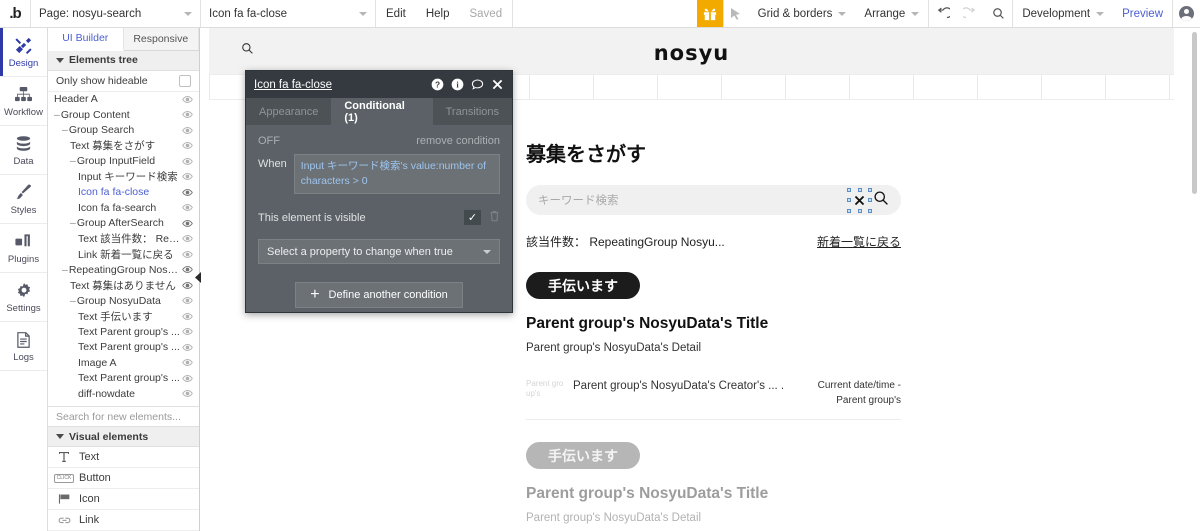 Image resolution: width=1200 pixels, height=531 pixels. What do you see at coordinates (123, 146) in the screenshot?
I see `tree-item: Text 募集をさがす` at bounding box center [123, 146].